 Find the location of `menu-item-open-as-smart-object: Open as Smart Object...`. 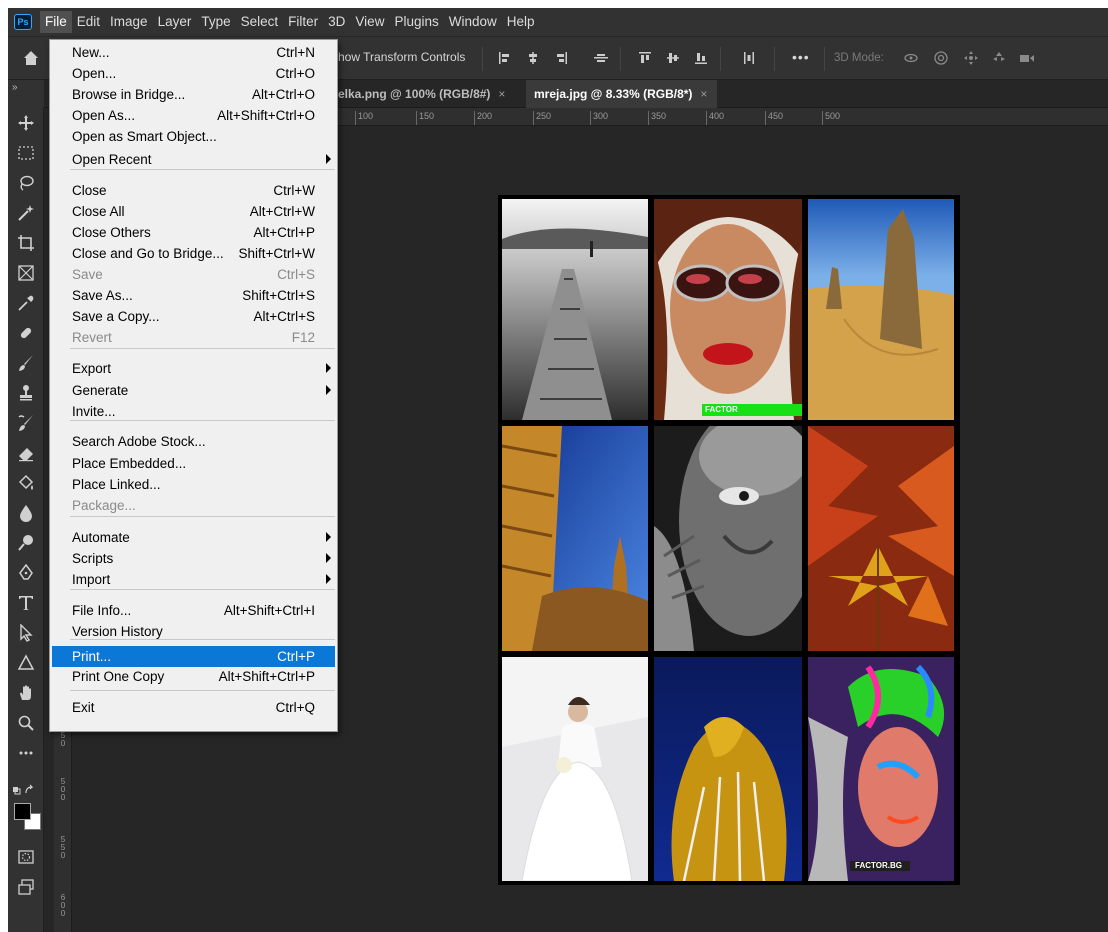

menu-item-open-as-smart-object: Open as Smart Object... is located at coordinates (193, 136).